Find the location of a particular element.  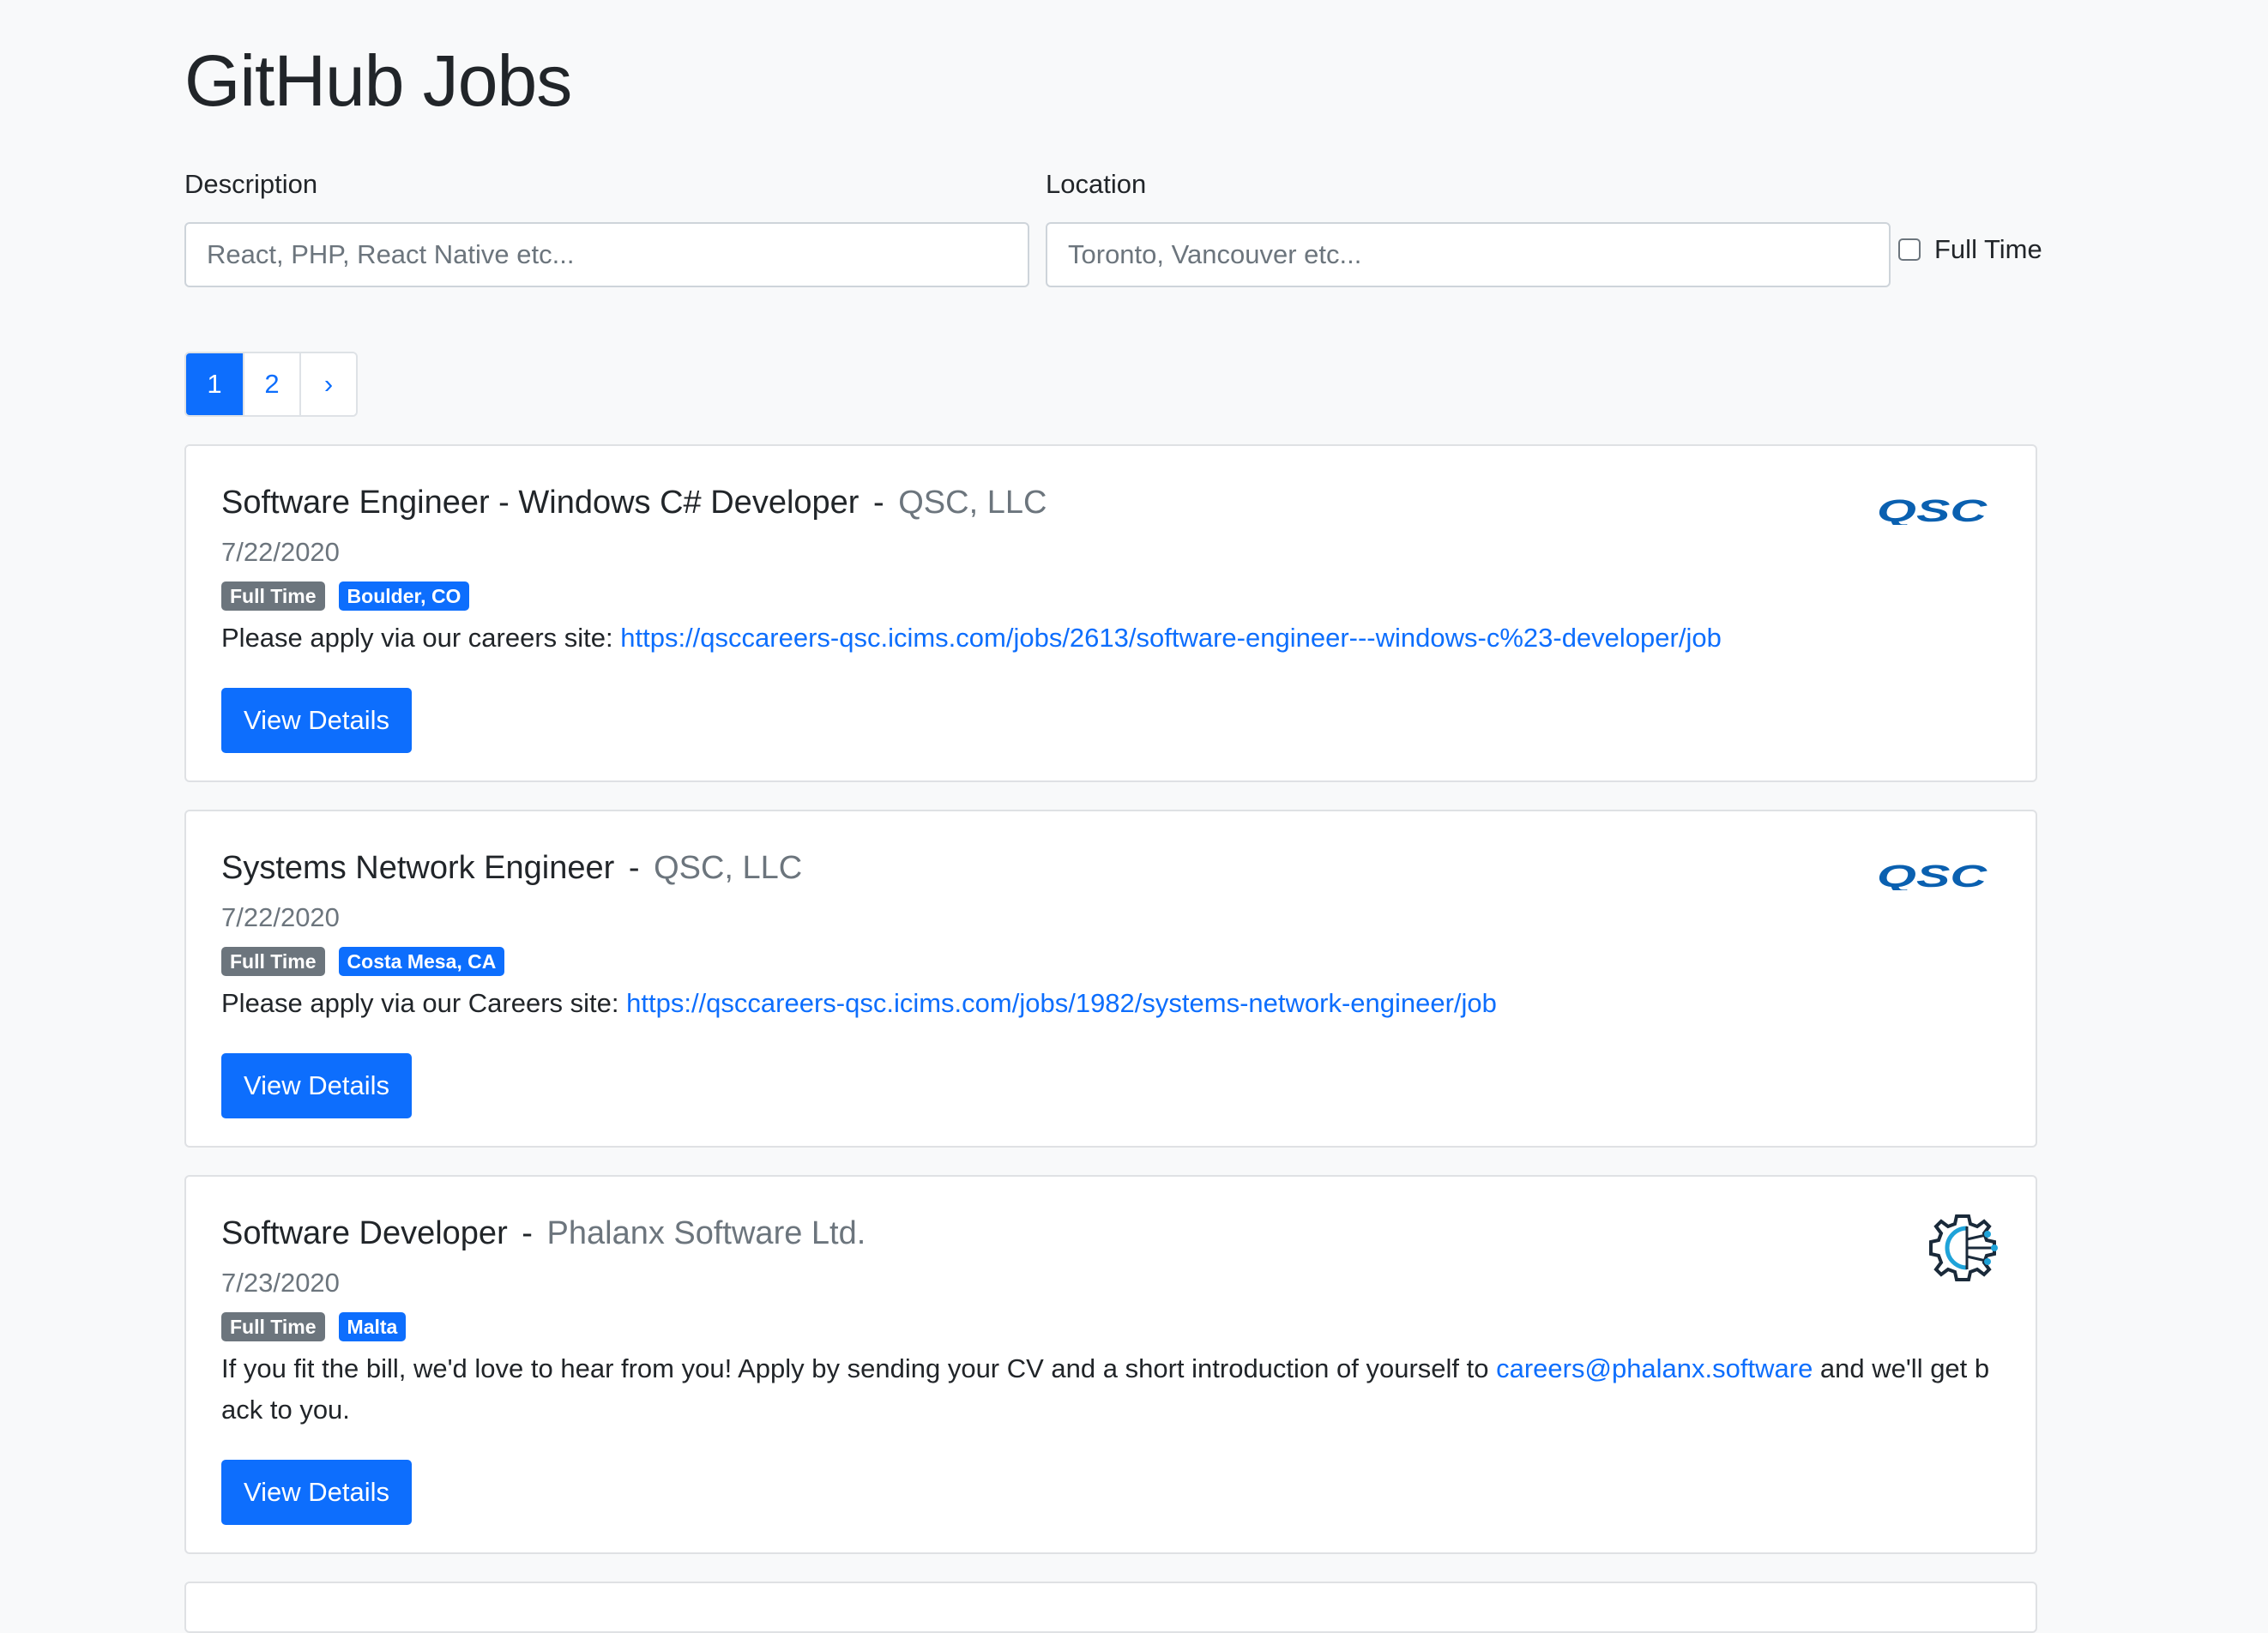

pagination: 1 2 › is located at coordinates (271, 384).